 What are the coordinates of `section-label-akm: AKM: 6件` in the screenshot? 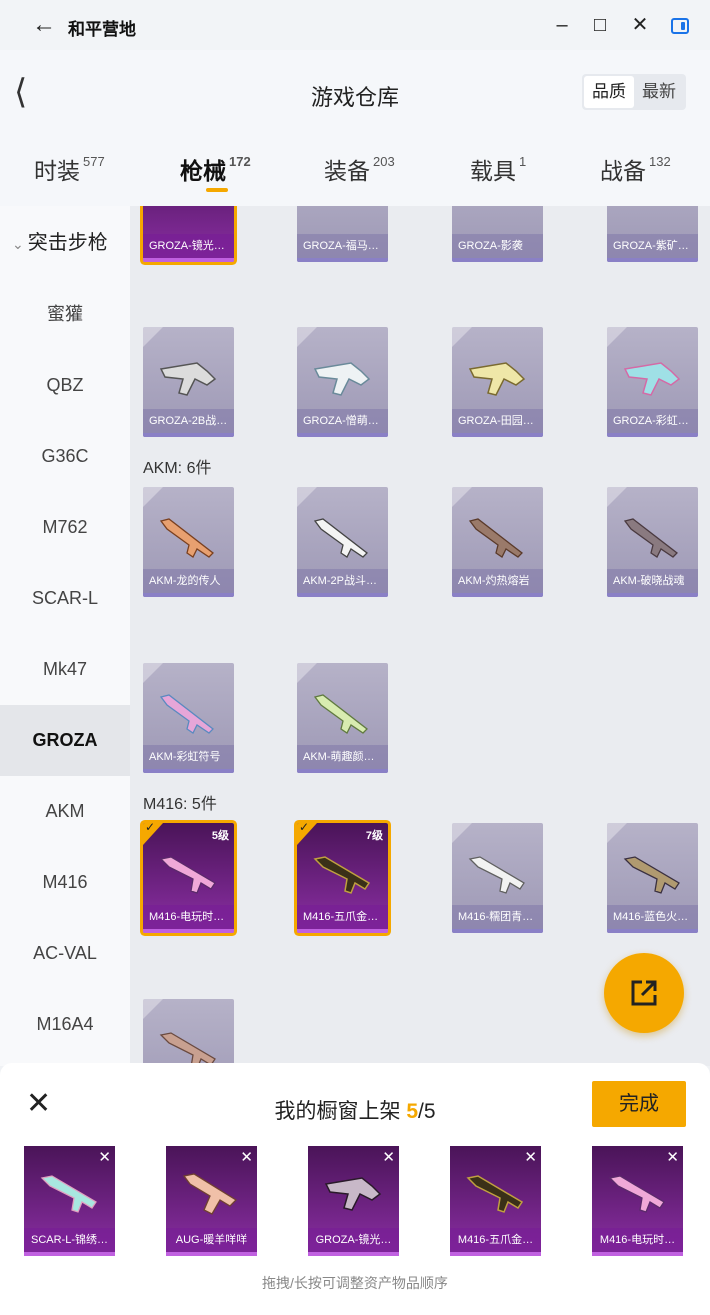 It's located at (177, 468).